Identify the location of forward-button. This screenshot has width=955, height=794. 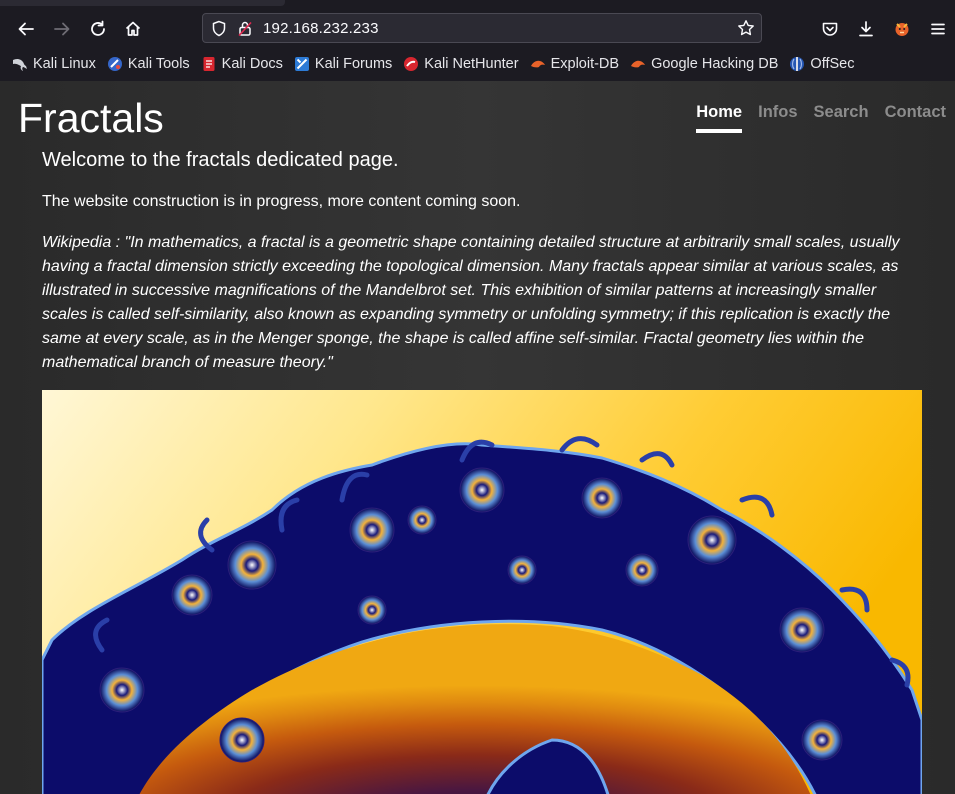
(62, 29).